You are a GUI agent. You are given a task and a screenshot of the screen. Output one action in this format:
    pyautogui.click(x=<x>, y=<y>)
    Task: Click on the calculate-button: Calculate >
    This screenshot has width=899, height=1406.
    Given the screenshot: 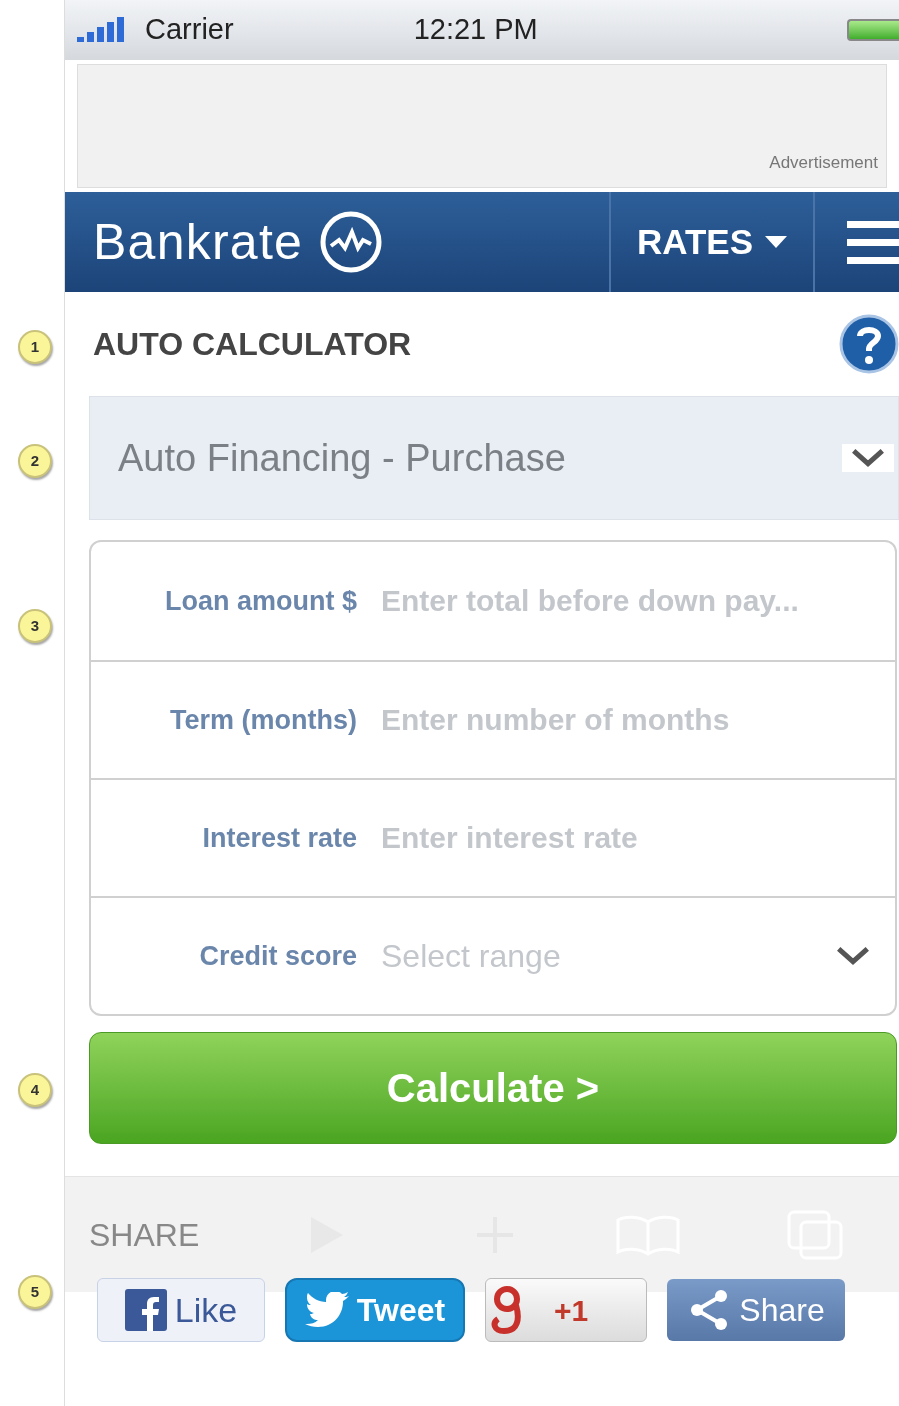 What is the action you would take?
    pyautogui.click(x=493, y=1088)
    